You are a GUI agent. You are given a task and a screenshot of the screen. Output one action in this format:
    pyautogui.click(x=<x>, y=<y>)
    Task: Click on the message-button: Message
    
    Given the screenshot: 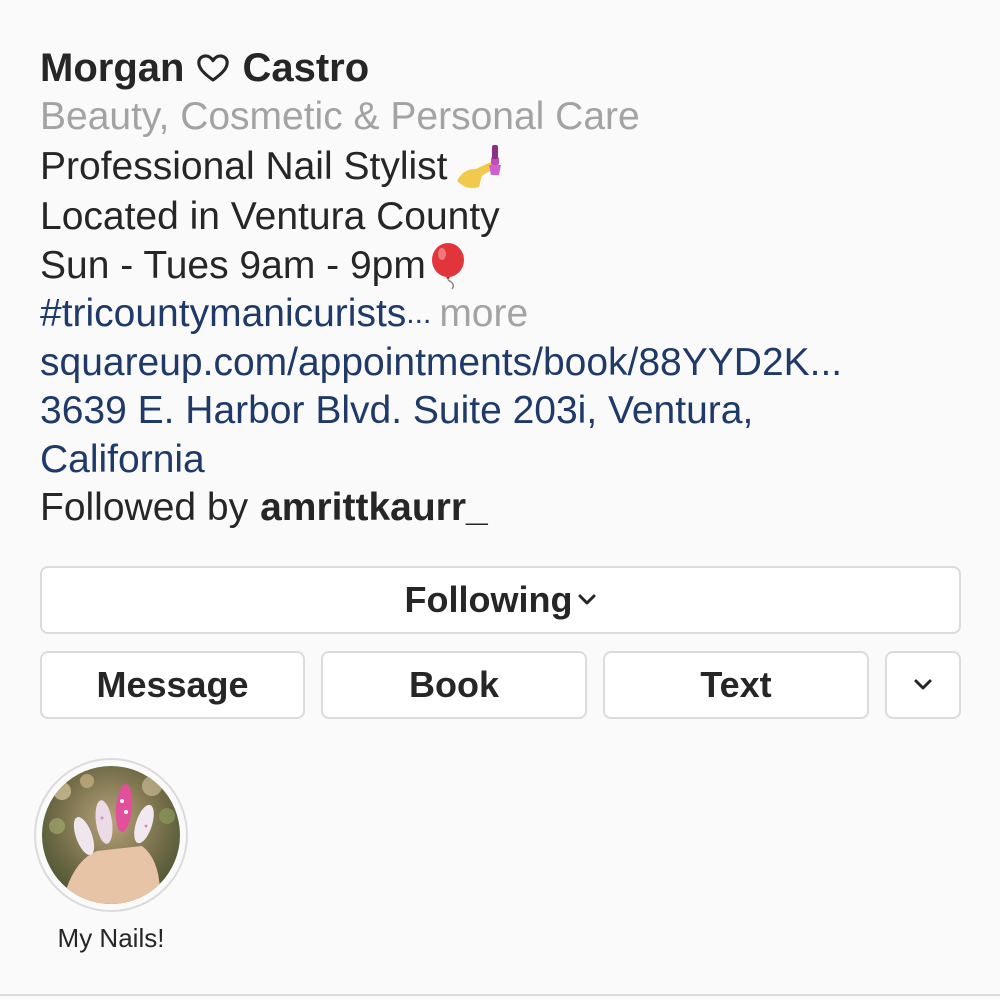 What is the action you would take?
    pyautogui.click(x=172, y=685)
    